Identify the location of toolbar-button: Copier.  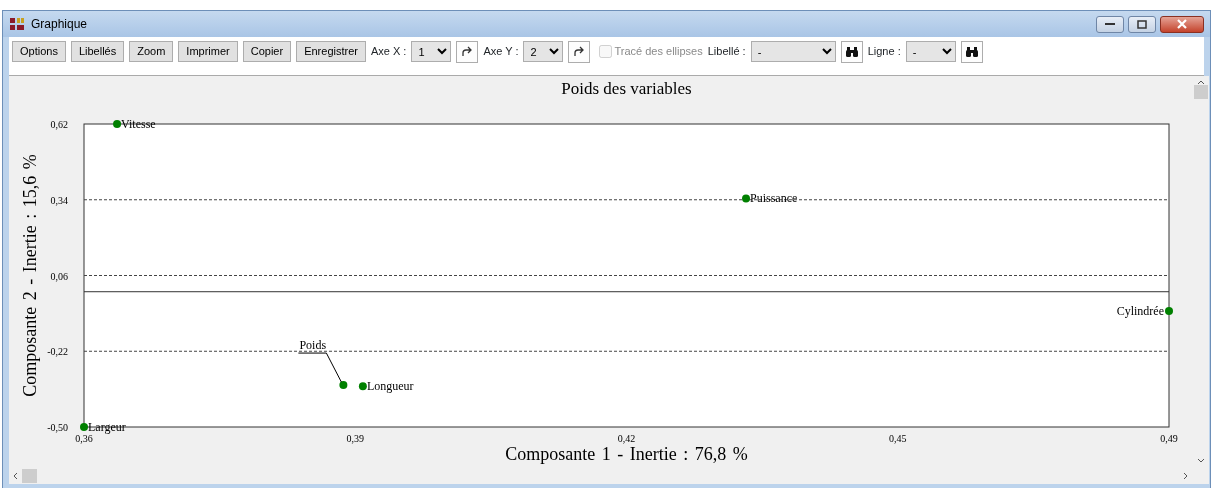
(267, 51).